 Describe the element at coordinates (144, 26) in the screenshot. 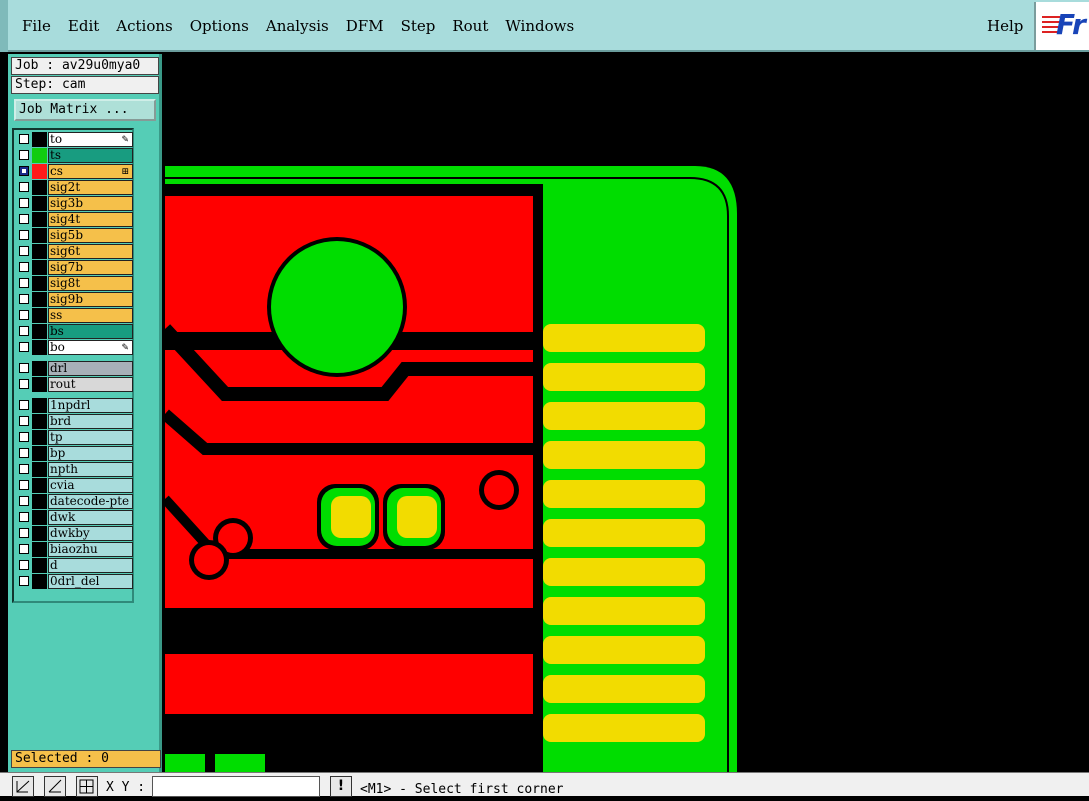

I see `menu-actions: Actions` at that location.